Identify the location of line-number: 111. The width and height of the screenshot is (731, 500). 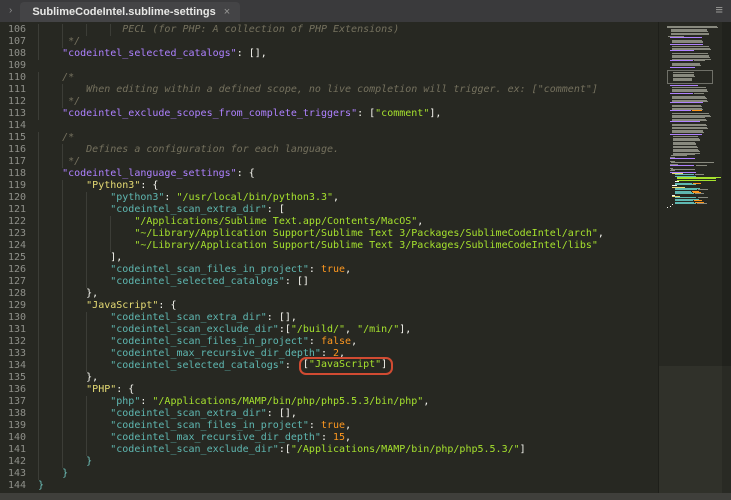
(16, 89).